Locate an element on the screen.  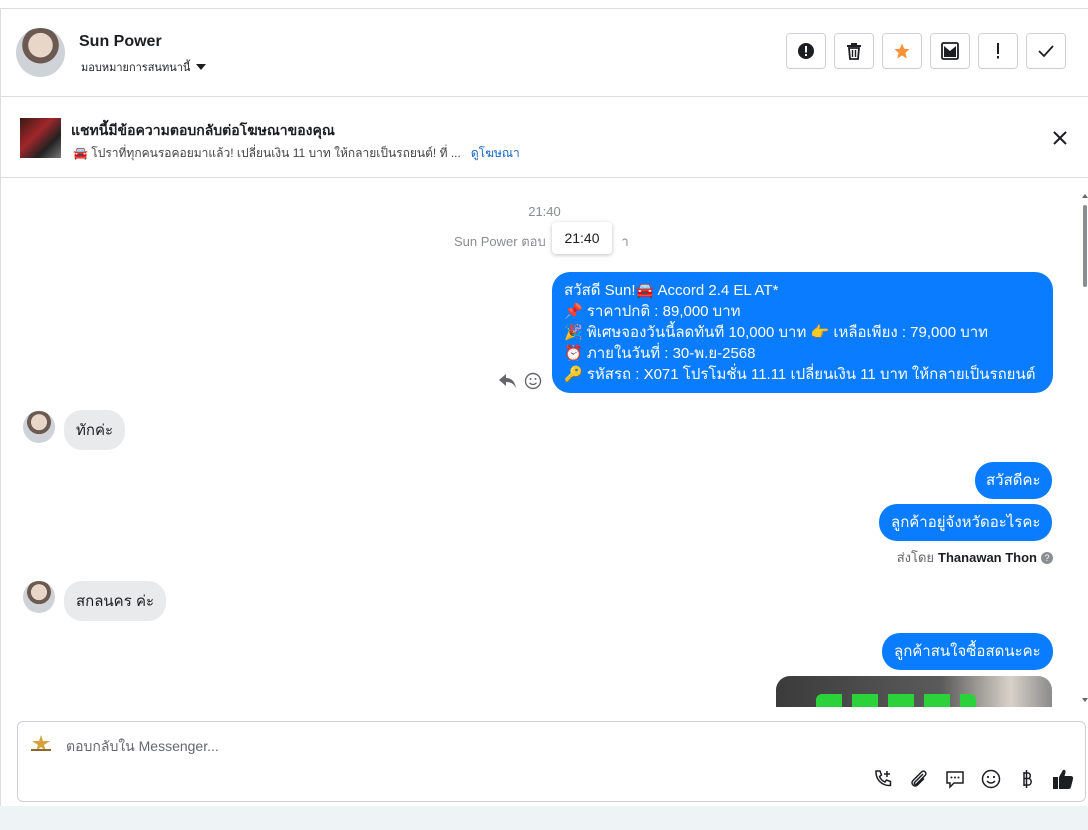
incoming-message: ทักค่ะ is located at coordinates (95, 430).